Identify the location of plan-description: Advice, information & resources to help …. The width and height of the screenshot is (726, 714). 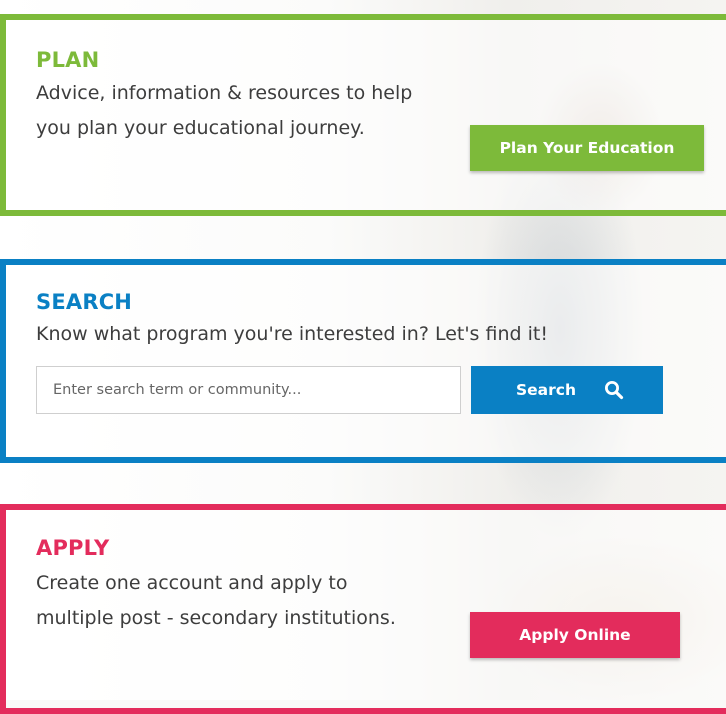
(224, 110).